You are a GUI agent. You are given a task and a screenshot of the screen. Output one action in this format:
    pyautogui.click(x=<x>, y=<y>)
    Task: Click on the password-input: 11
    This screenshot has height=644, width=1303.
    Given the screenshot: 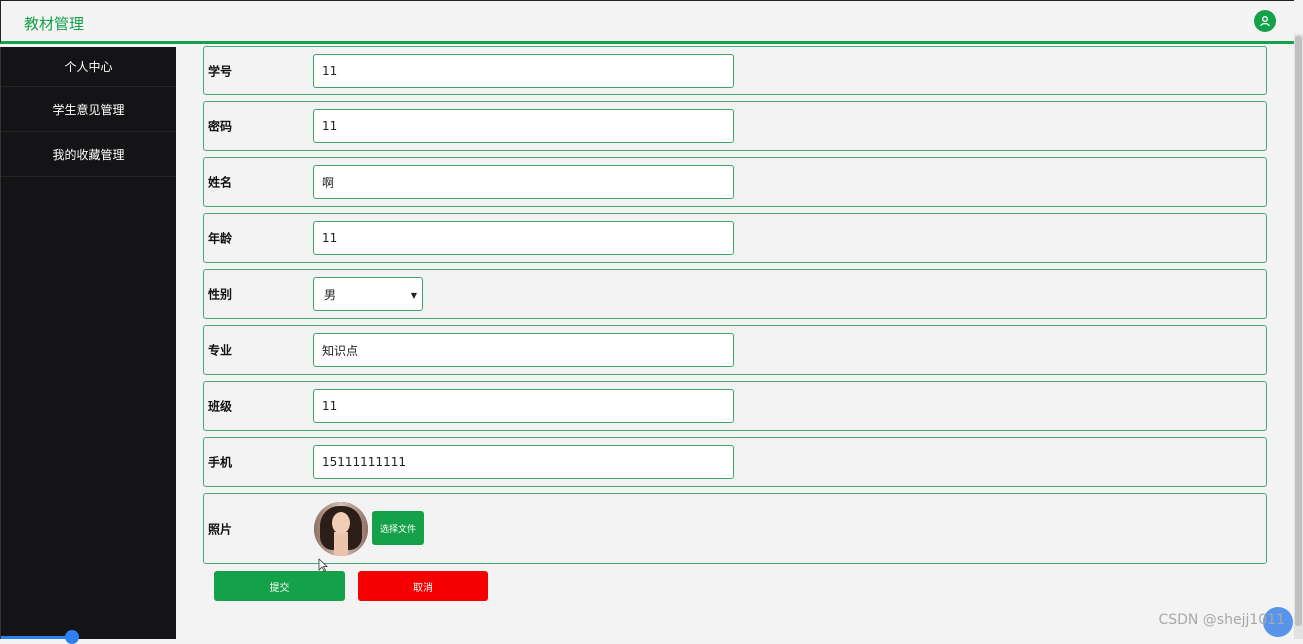 What is the action you would take?
    pyautogui.click(x=523, y=126)
    